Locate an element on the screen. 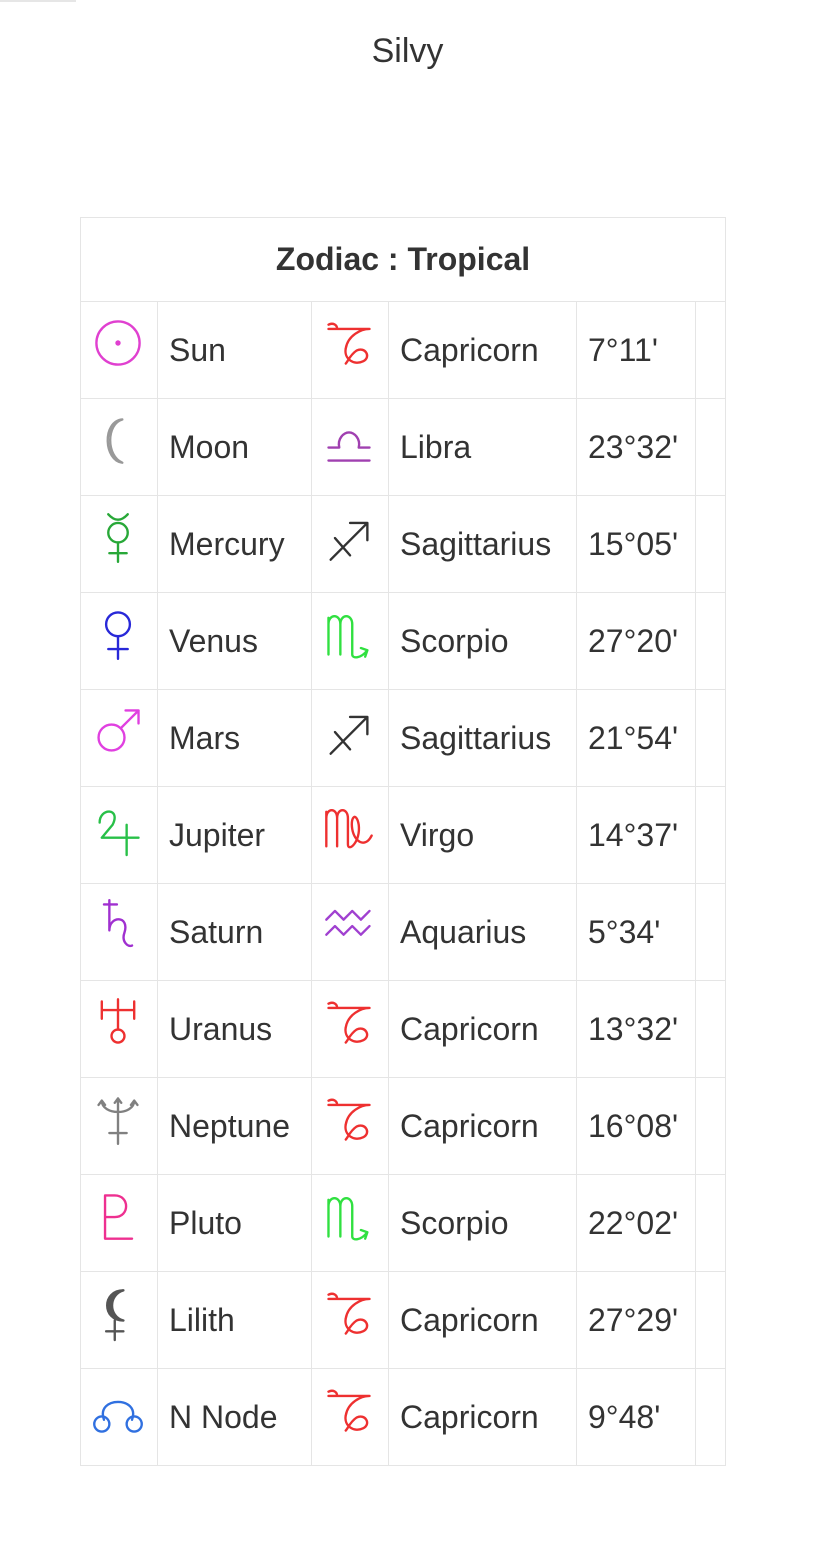  degree-value: 22°02' is located at coordinates (636, 1223).